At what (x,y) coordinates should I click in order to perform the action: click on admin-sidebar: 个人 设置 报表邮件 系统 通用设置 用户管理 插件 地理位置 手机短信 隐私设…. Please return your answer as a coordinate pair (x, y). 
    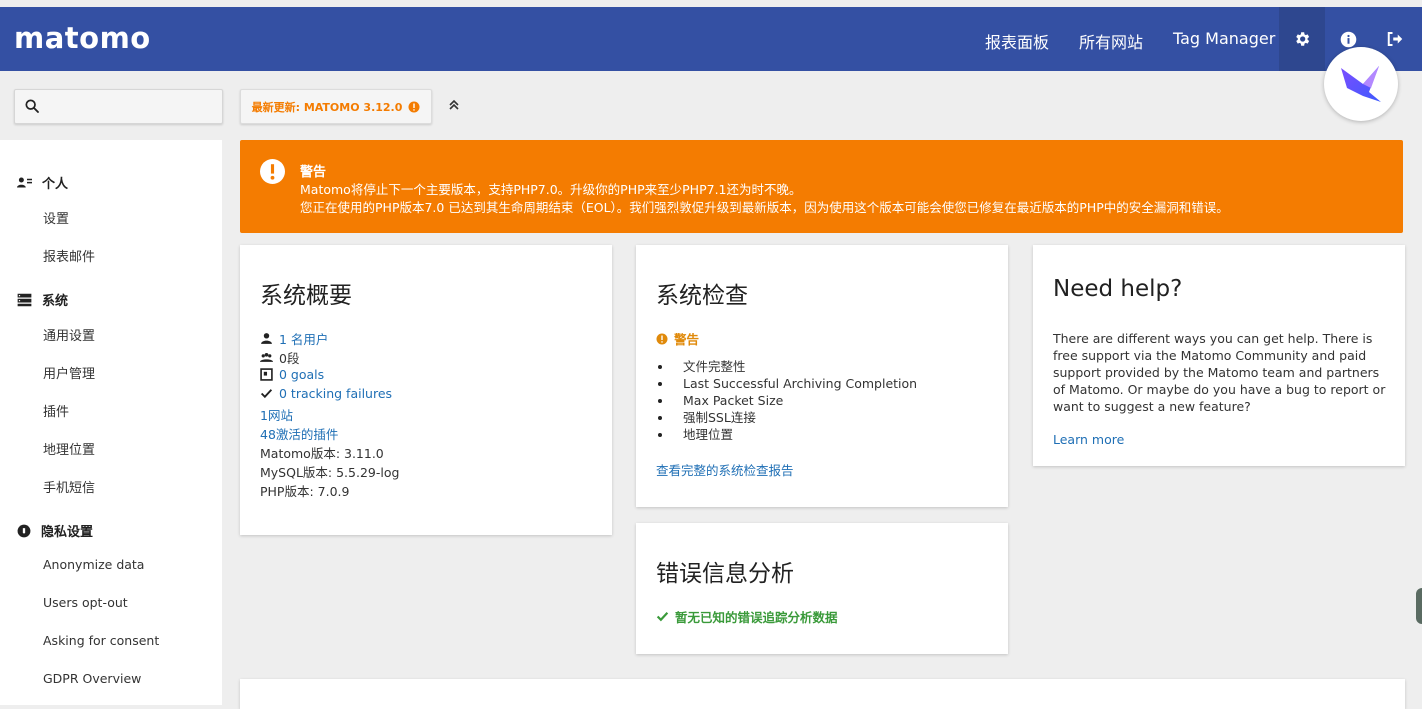
    Looking at the image, I should click on (111, 422).